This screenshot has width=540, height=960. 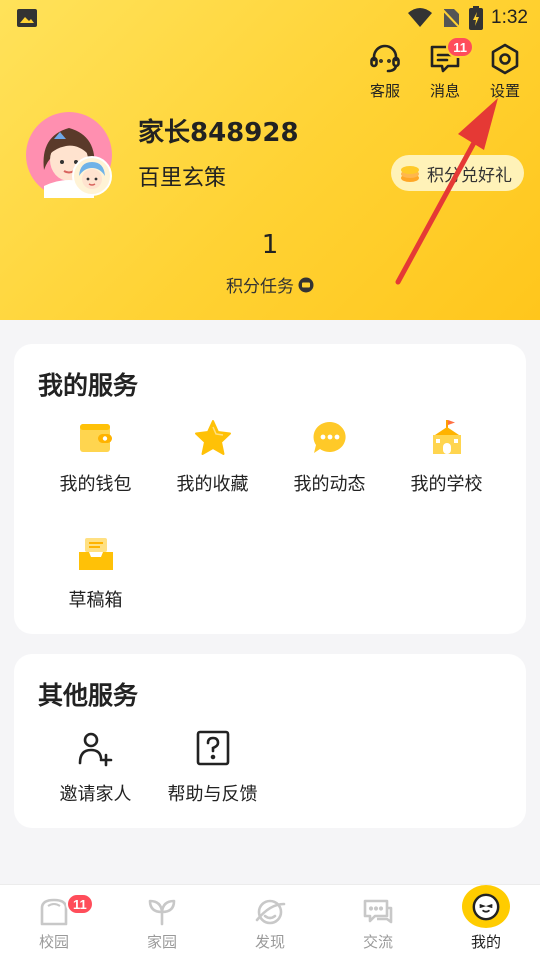 I want to click on battery-icon, so click(x=476, y=18).